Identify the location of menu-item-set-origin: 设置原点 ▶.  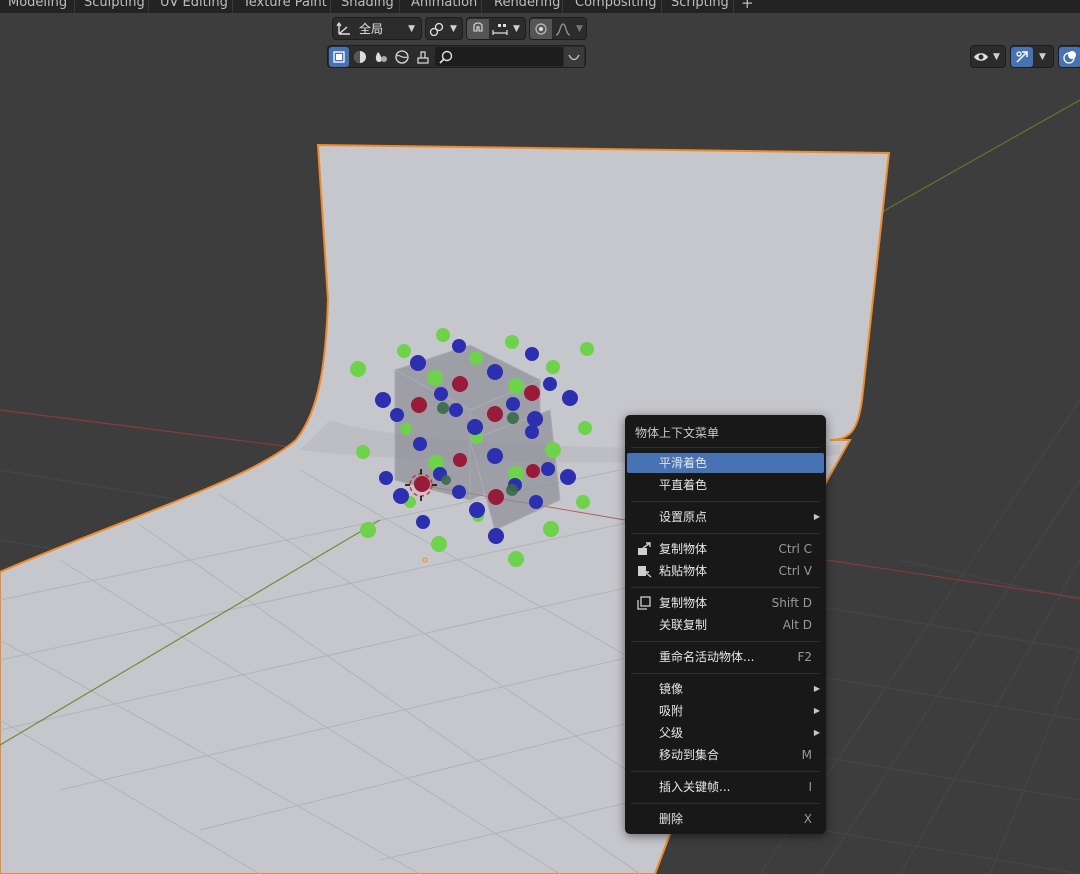
(725, 517).